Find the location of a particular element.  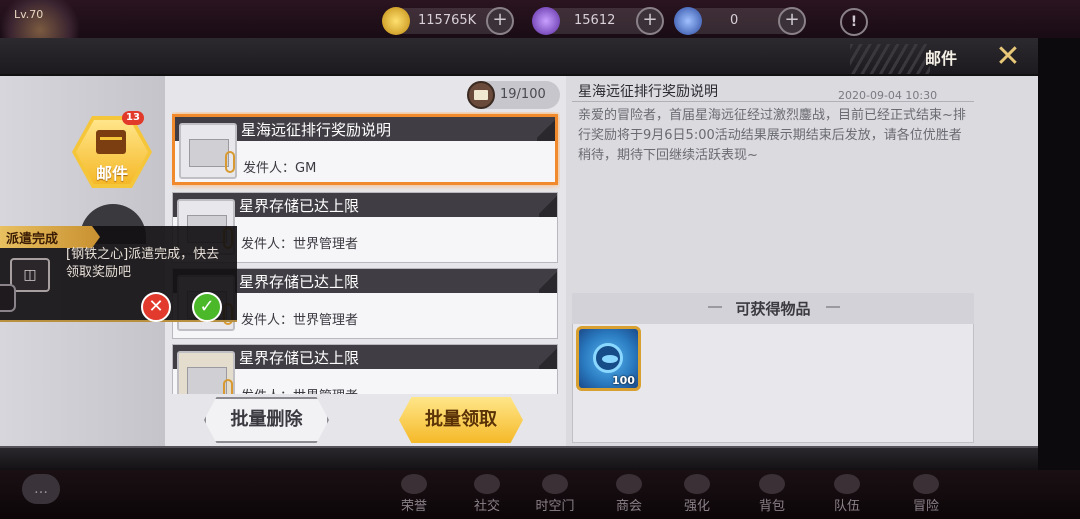

nav-adventure: 冒险 is located at coordinates (926, 496).